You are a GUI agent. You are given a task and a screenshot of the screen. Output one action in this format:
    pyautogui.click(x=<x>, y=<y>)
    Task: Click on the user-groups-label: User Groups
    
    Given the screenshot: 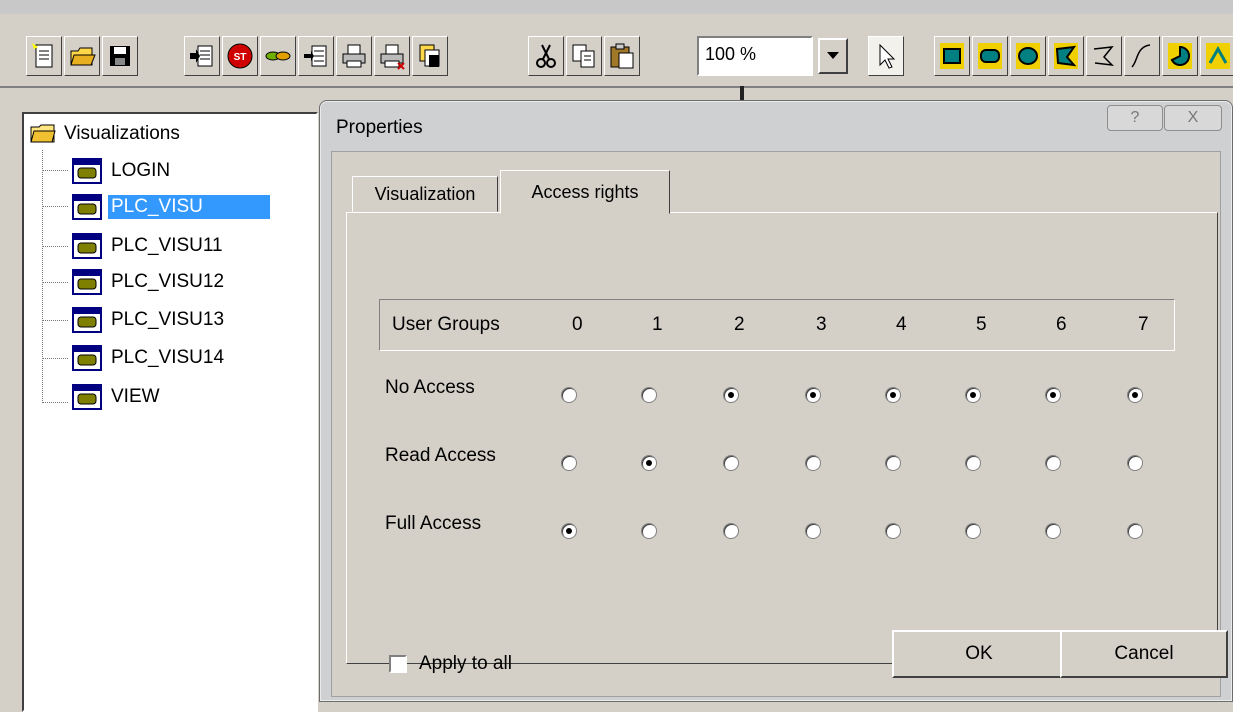 What is the action you would take?
    pyautogui.click(x=446, y=324)
    